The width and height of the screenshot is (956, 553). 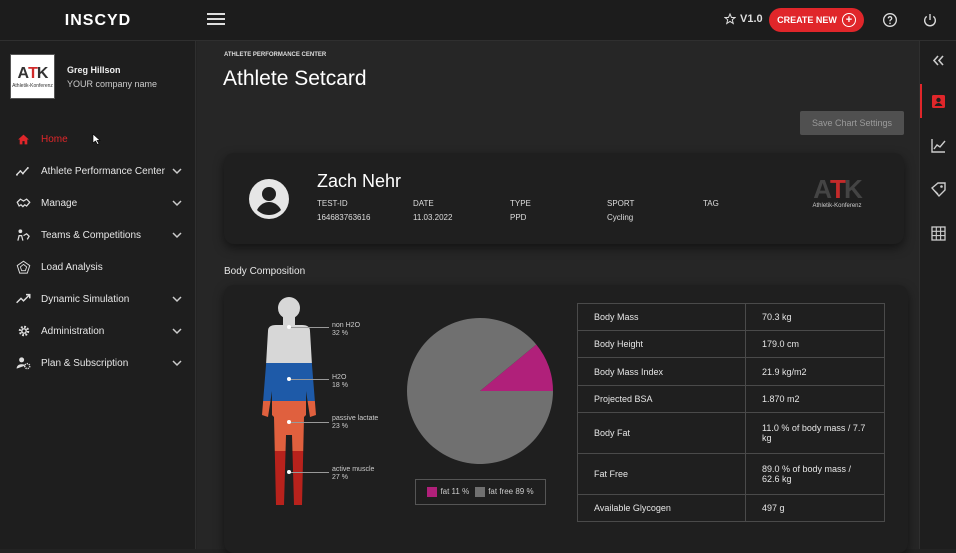 I want to click on table-cell-value: 21.9 kg/m2, so click(x=815, y=371).